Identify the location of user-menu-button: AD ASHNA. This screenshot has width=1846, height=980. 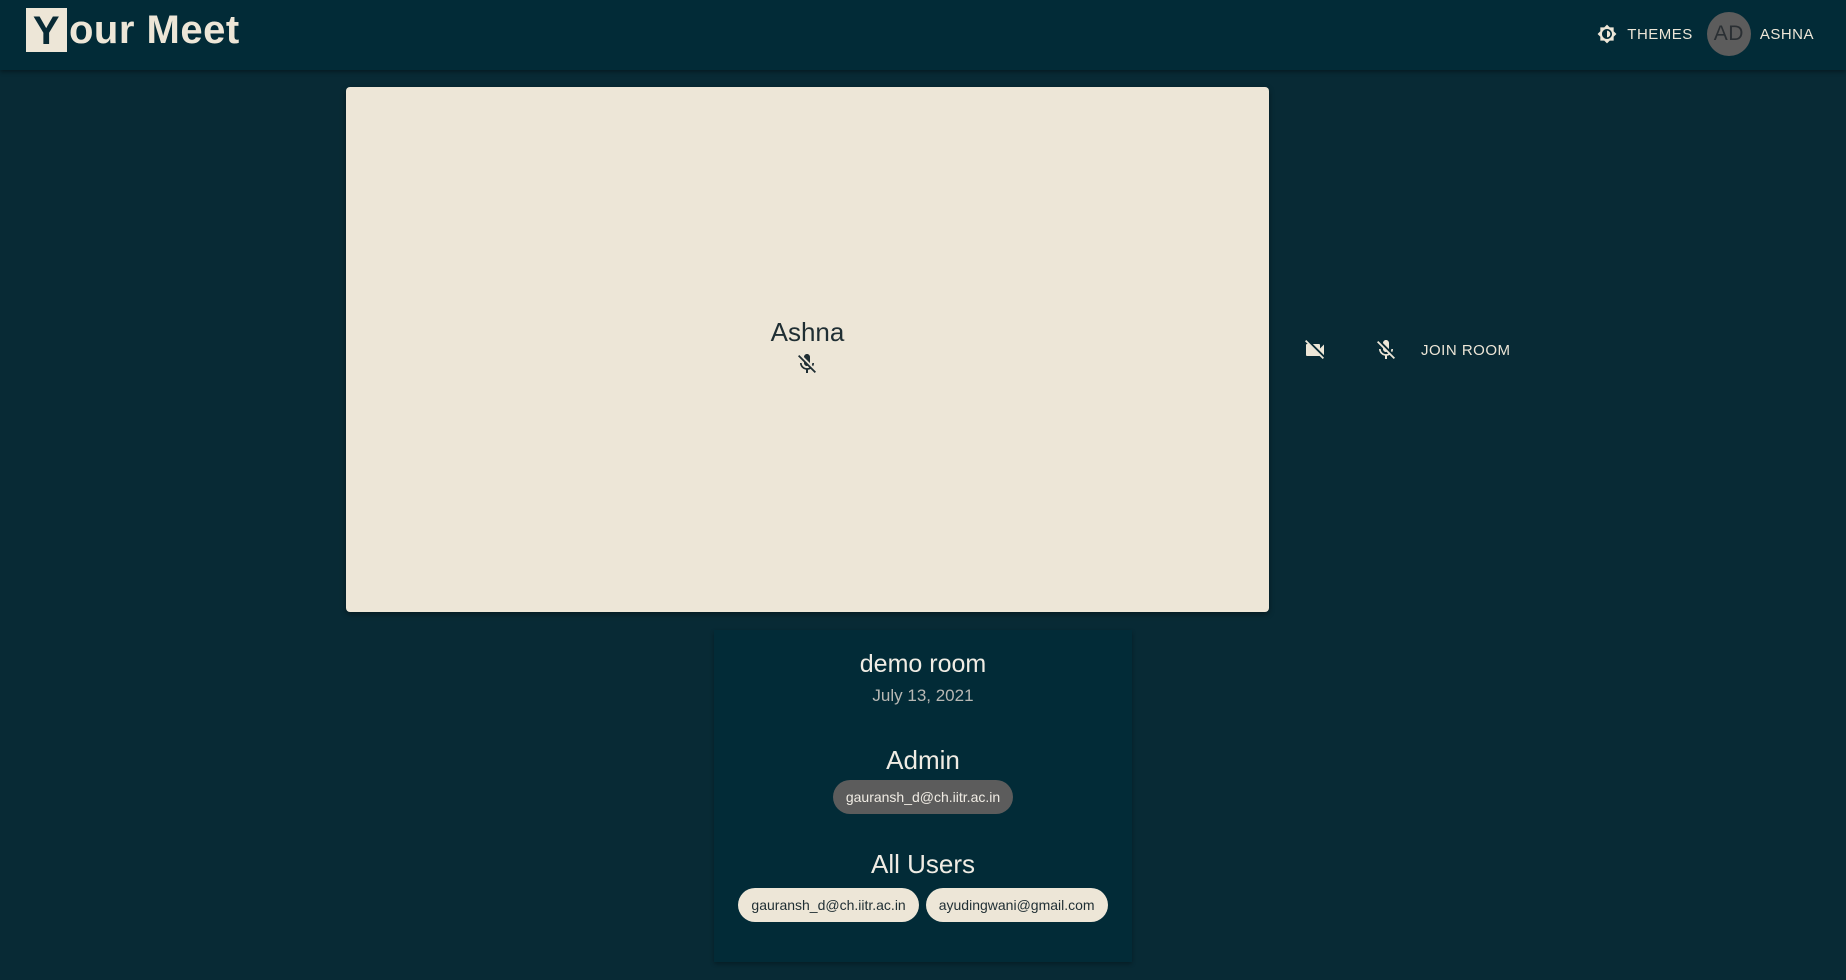
(1760, 34).